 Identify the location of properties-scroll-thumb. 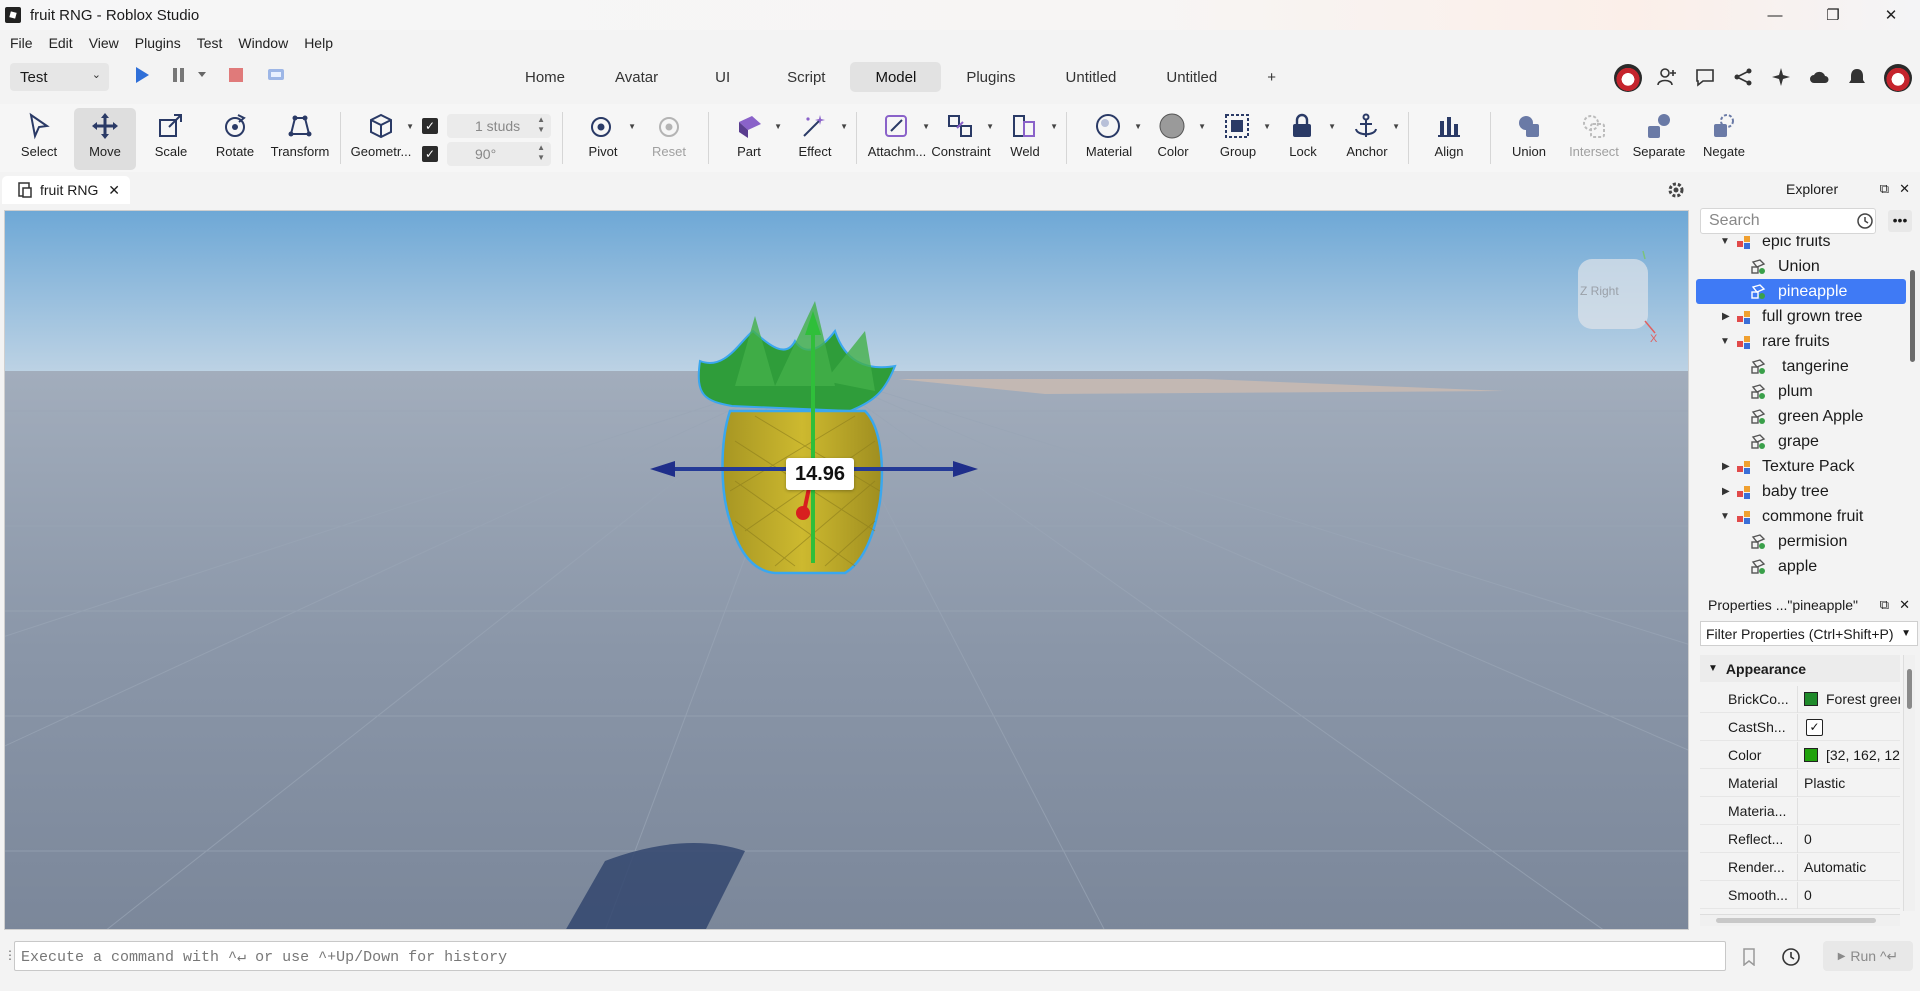
(1909, 689).